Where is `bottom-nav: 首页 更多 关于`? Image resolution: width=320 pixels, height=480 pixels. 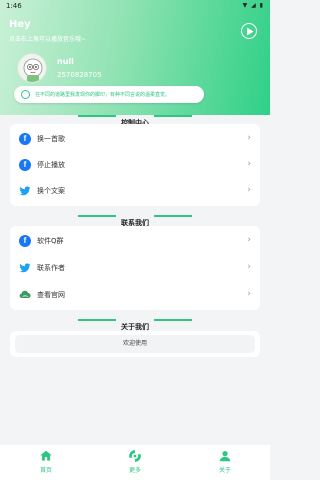
bottom-nav: 首页 更多 关于 is located at coordinates (135, 462).